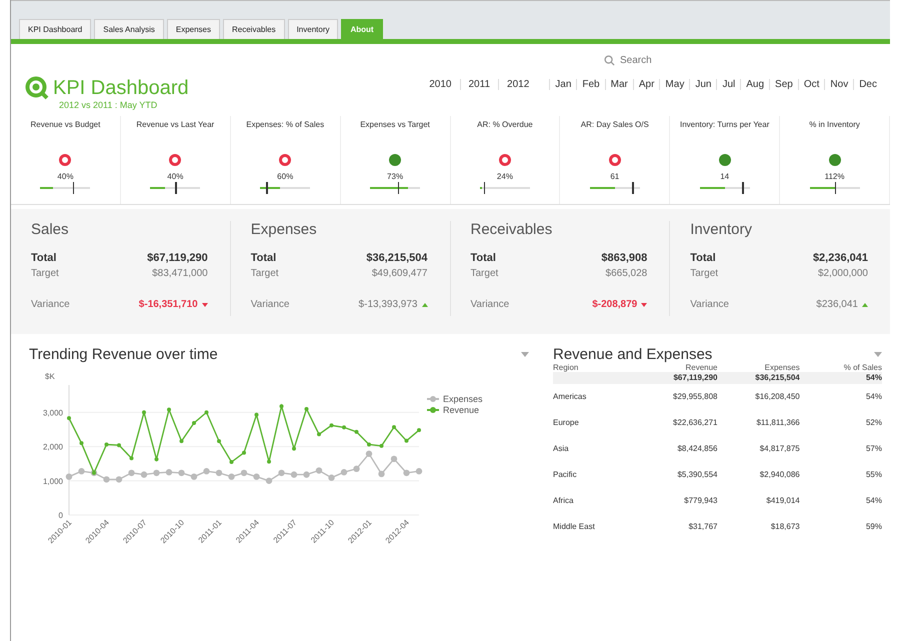  What do you see at coordinates (284, 229) in the screenshot?
I see `summary-title: Expenses` at bounding box center [284, 229].